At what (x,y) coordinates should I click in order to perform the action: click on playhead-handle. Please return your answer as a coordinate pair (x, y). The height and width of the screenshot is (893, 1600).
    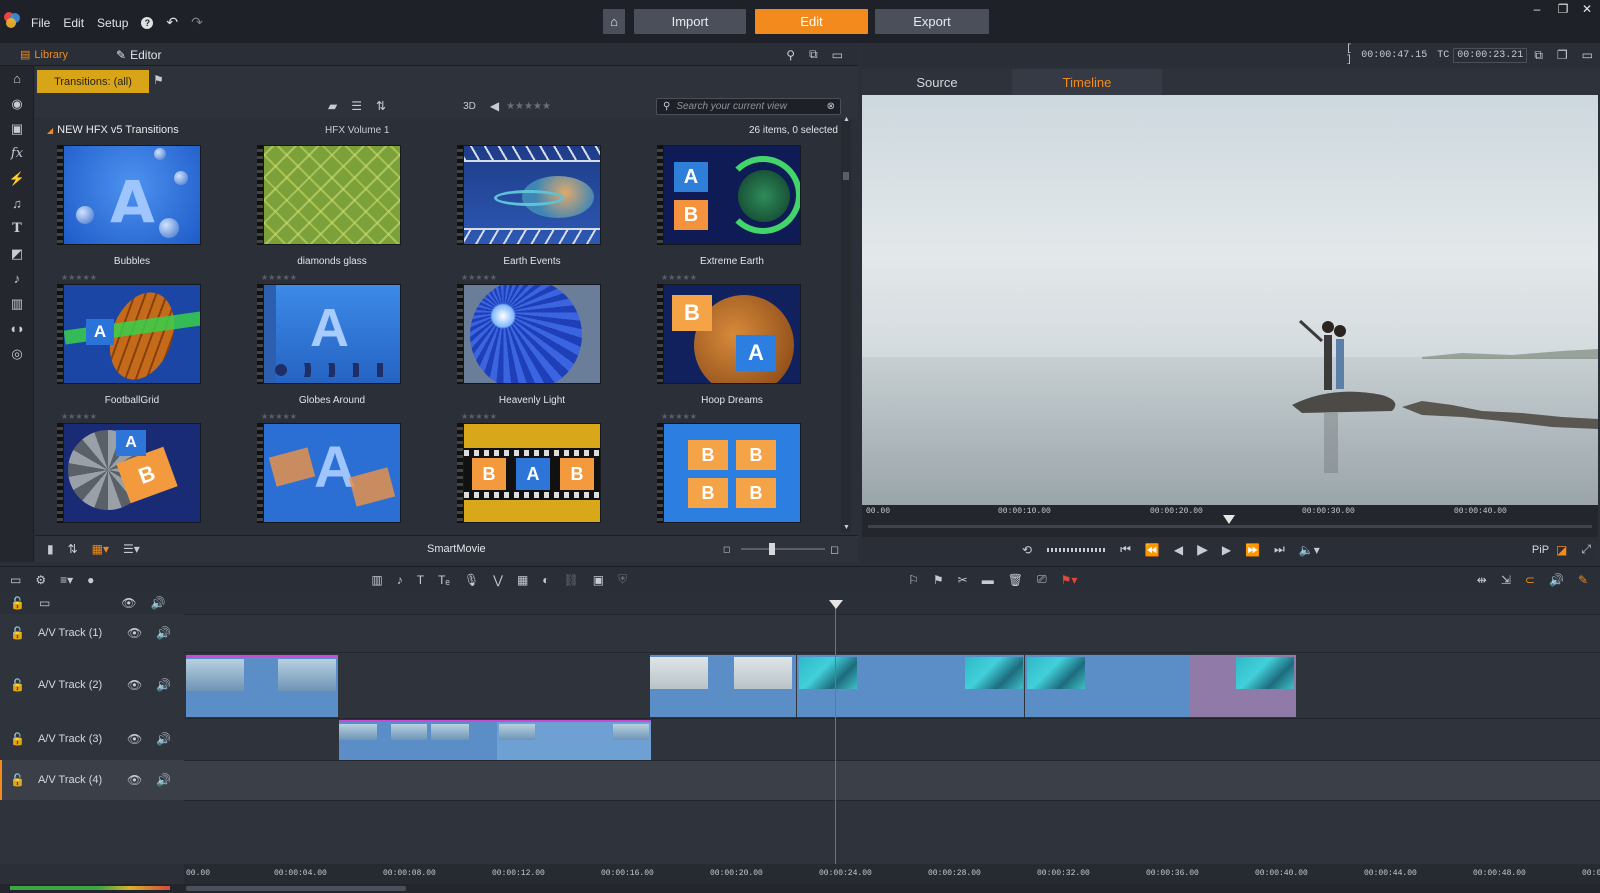
    Looking at the image, I should click on (836, 604).